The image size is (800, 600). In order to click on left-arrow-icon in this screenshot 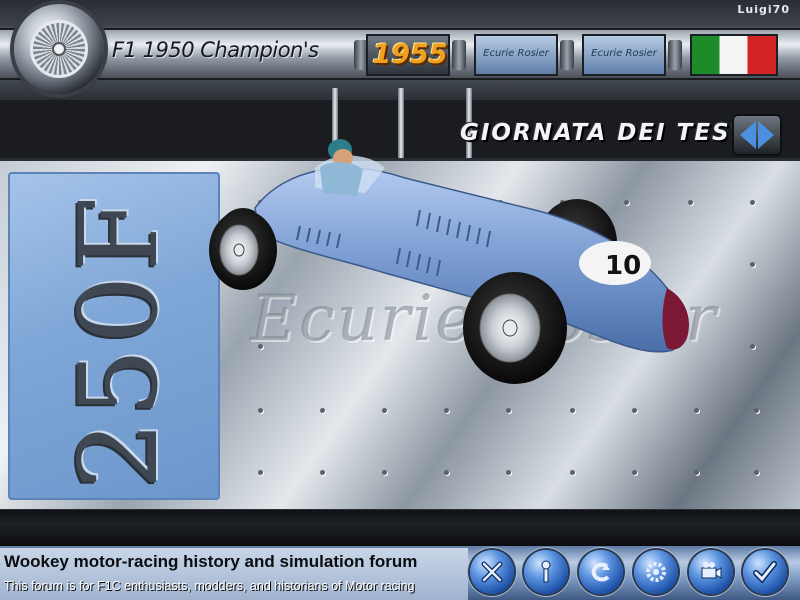, I will do `click(748, 135)`.